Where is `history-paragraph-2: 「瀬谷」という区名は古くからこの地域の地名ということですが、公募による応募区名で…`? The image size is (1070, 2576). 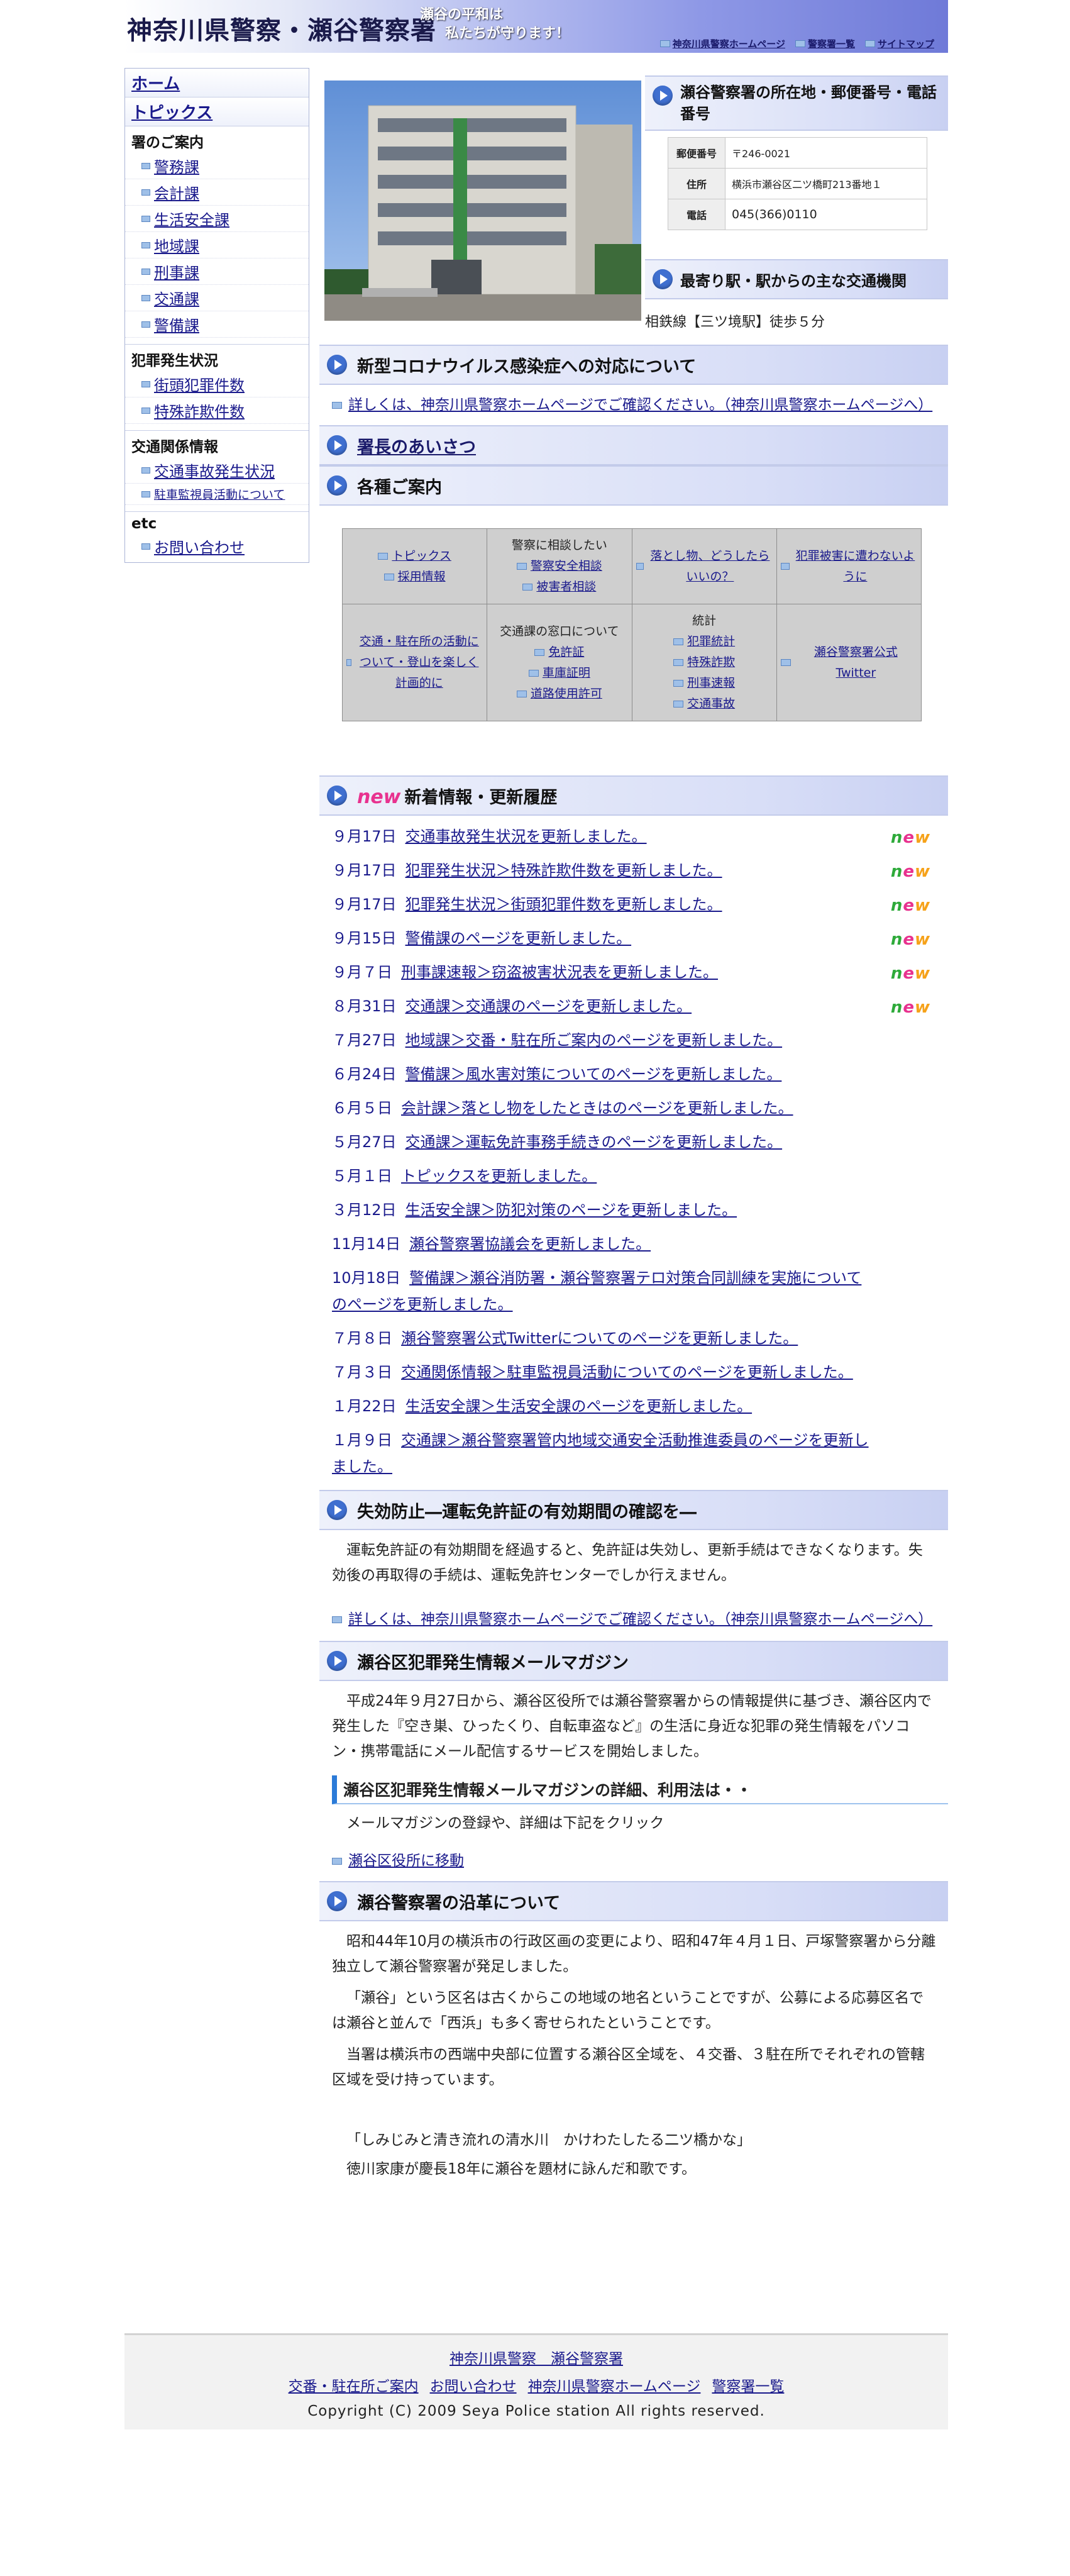
history-paragraph-2: 「瀬谷」という区名は古くからこの地域の地名ということですが、公募による応募区名で… is located at coordinates (628, 2010).